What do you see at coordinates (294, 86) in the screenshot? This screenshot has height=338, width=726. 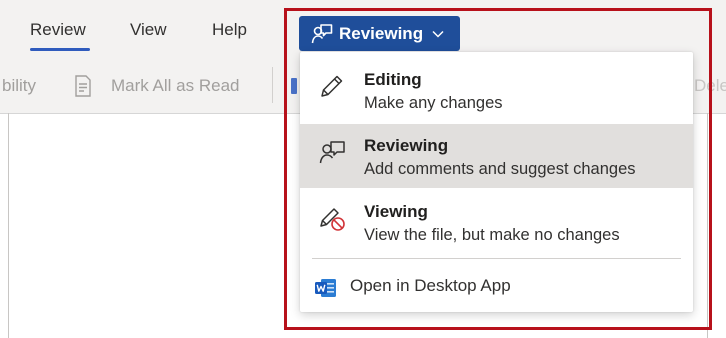 I see `ribbon-icon-partial` at bounding box center [294, 86].